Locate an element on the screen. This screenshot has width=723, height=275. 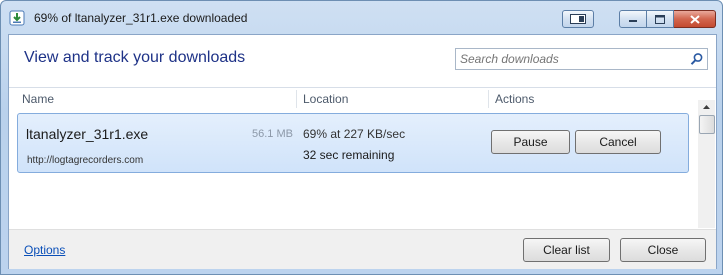
close-button: Close is located at coordinates (663, 250).